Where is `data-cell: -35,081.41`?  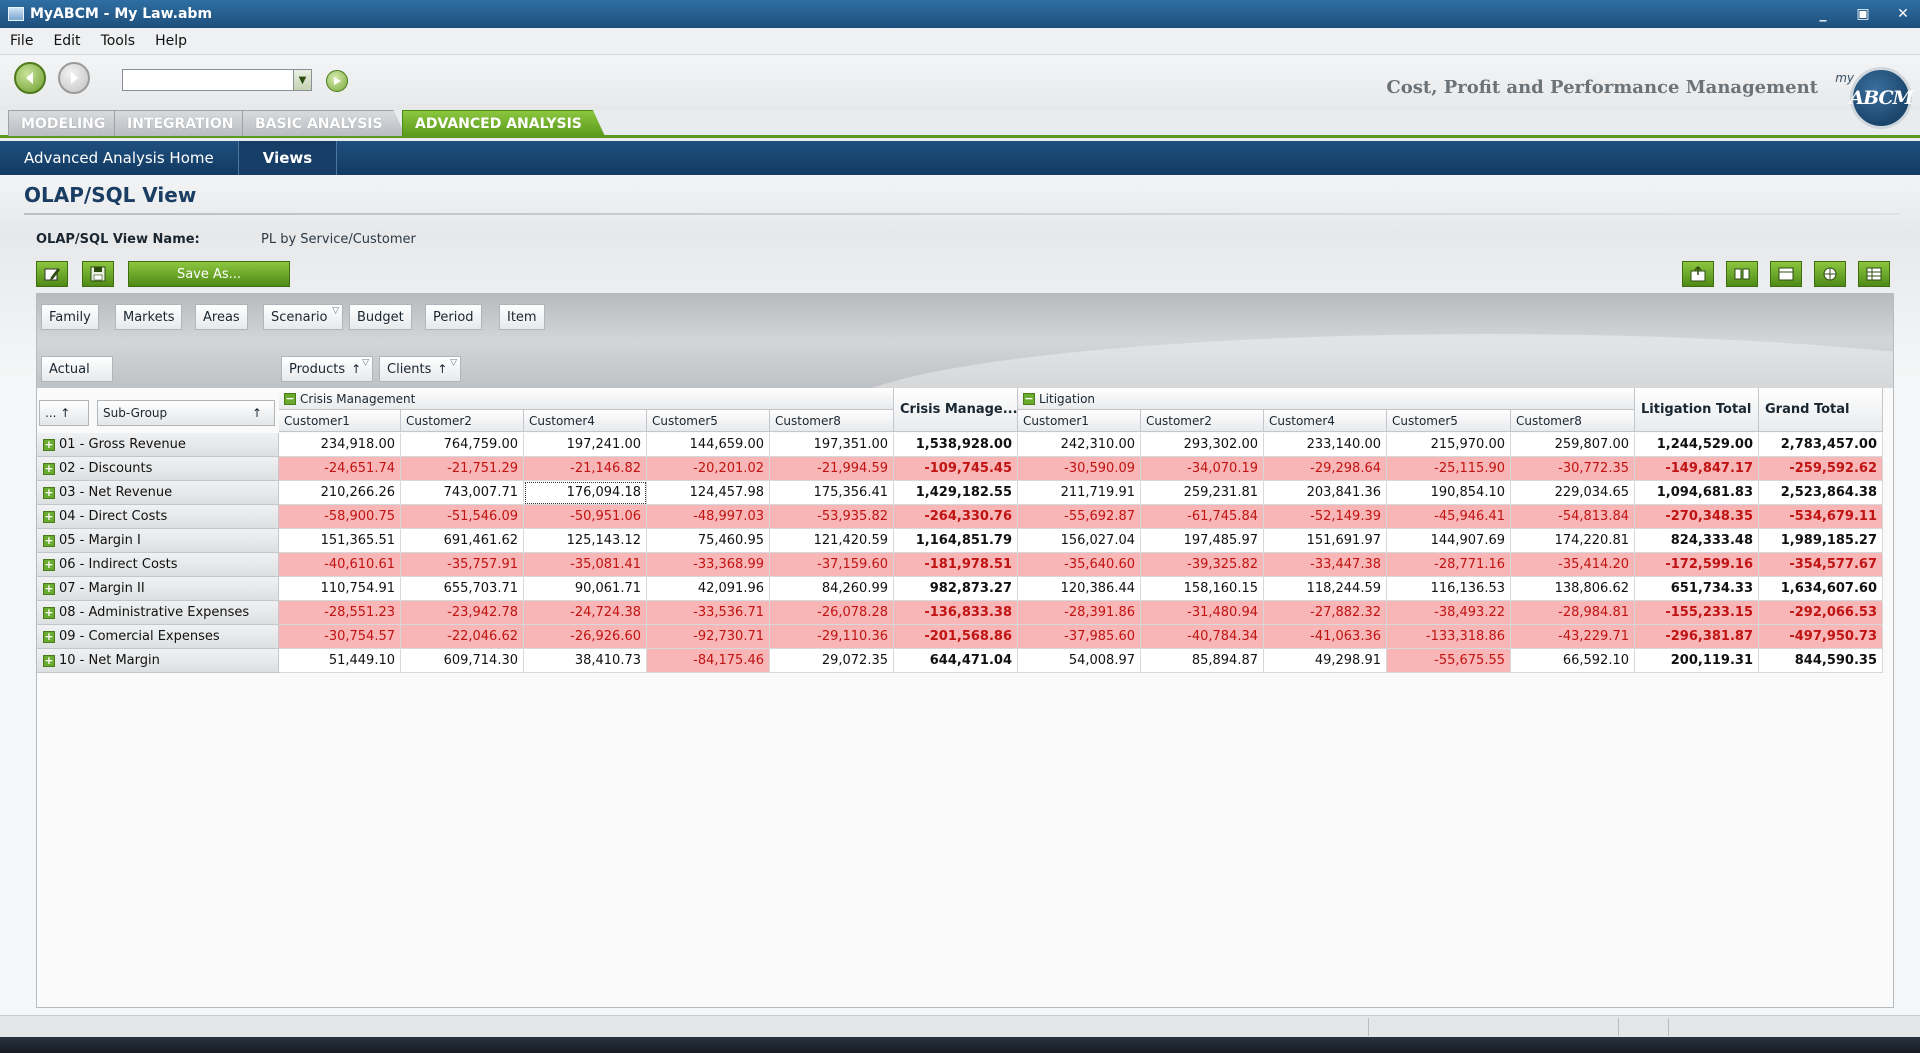
data-cell: -35,081.41 is located at coordinates (585, 565).